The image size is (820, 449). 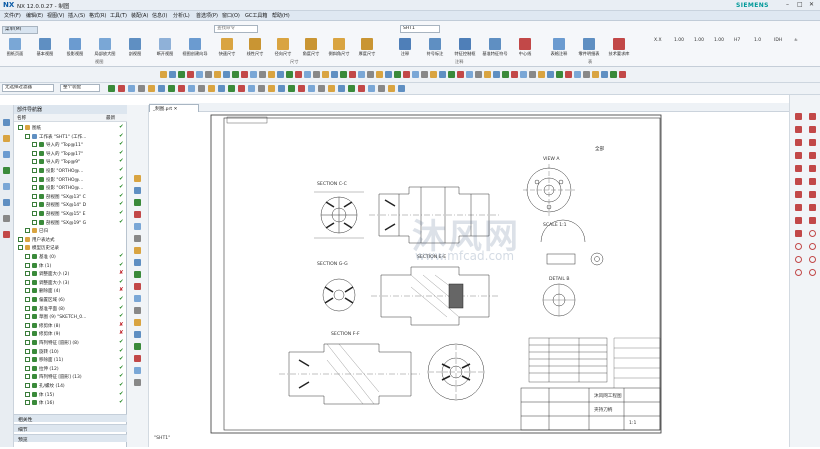 What do you see at coordinates (6, 154) in the screenshot?
I see `constraint-navigator-icon` at bounding box center [6, 154].